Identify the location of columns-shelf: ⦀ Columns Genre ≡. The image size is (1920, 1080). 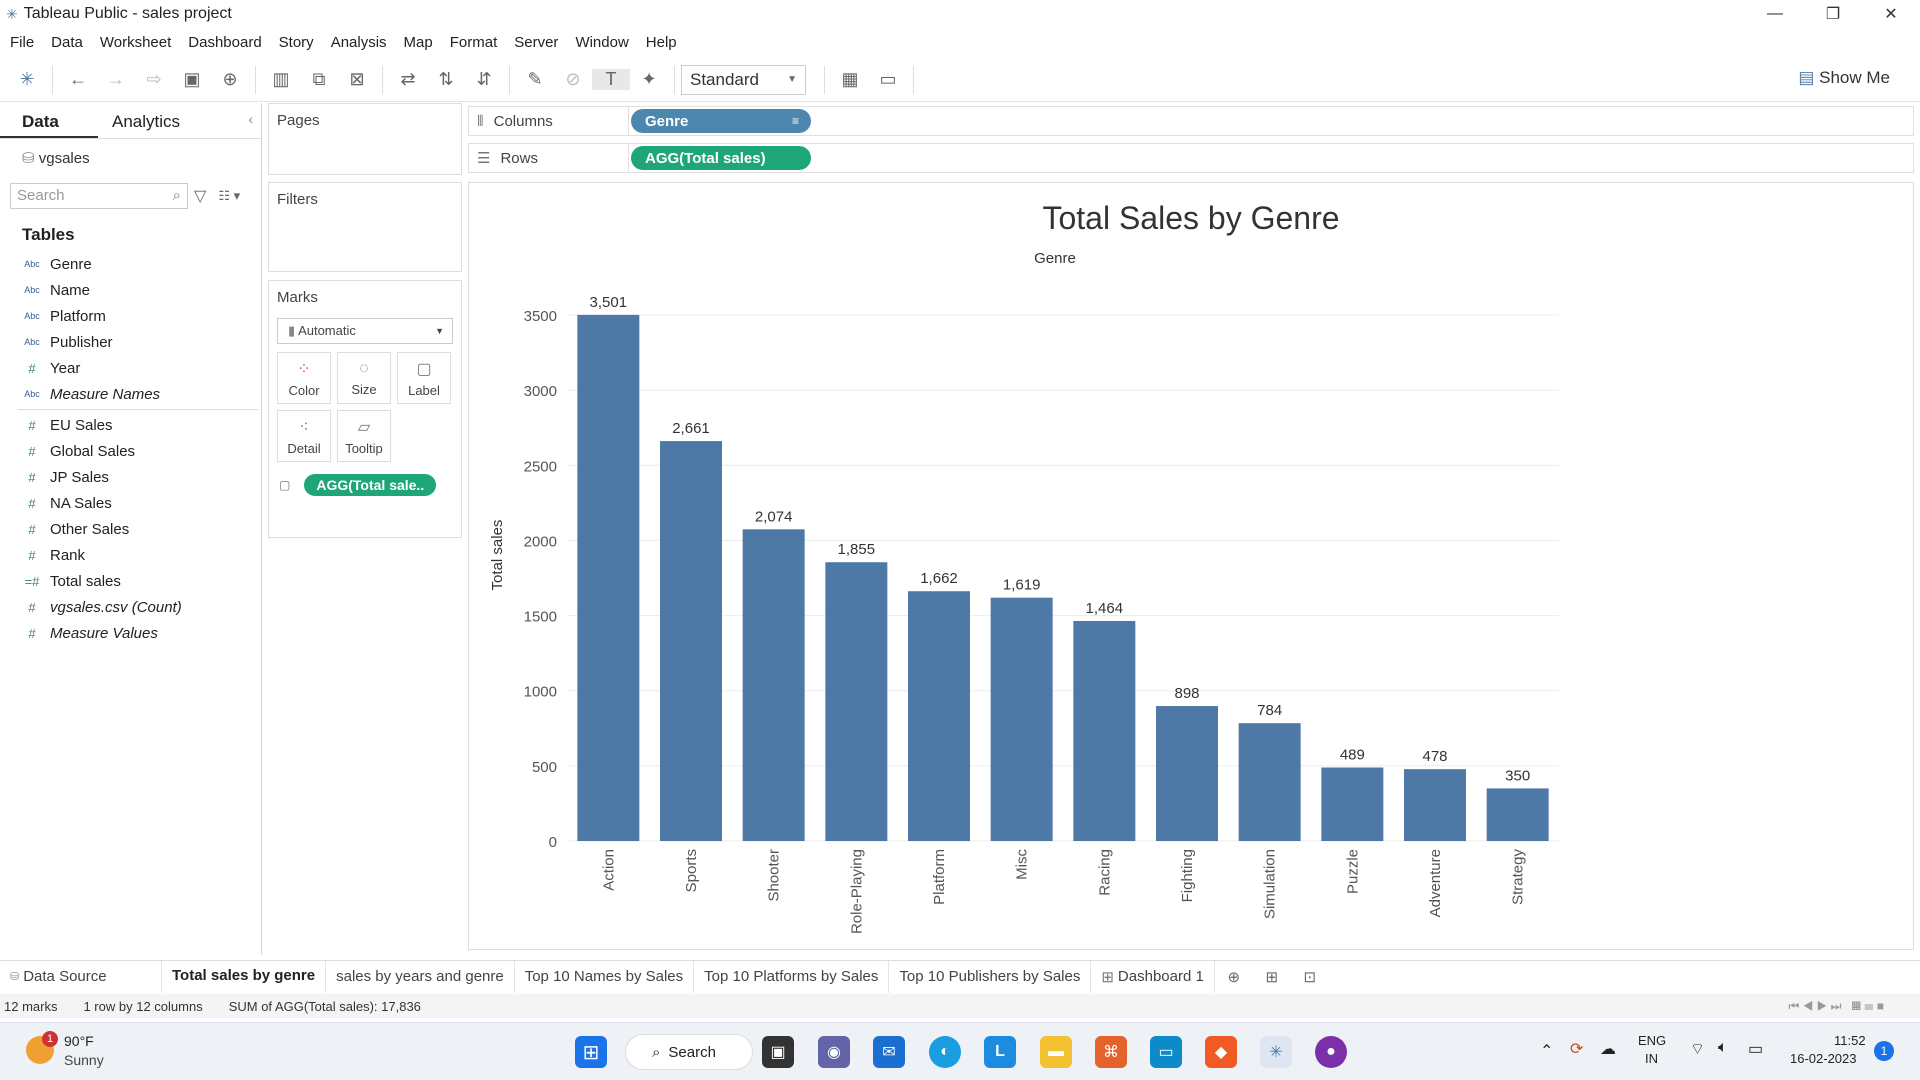
(1191, 121).